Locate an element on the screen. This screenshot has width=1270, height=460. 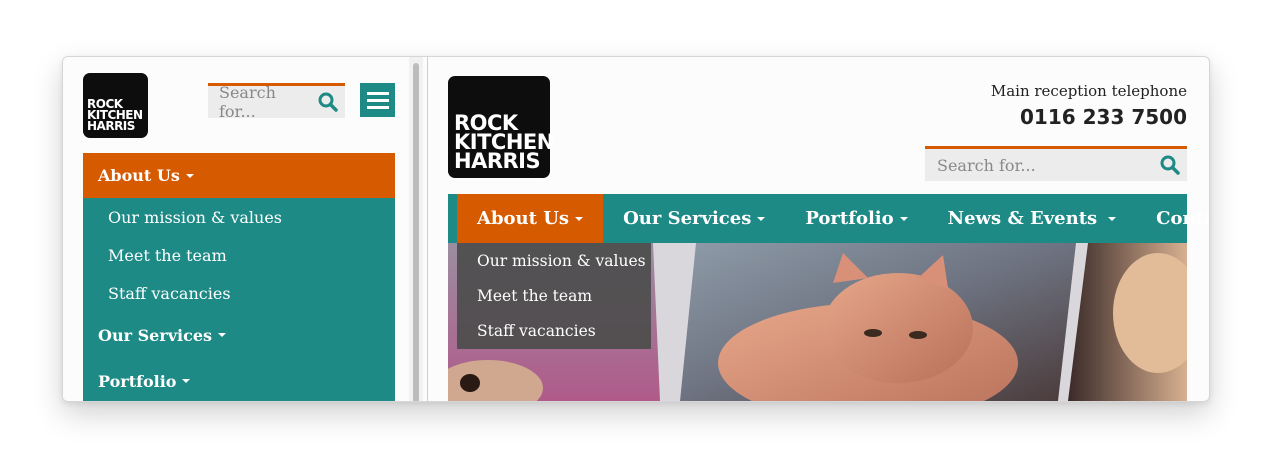
nav-our-services: Our Services is located at coordinates (694, 218).